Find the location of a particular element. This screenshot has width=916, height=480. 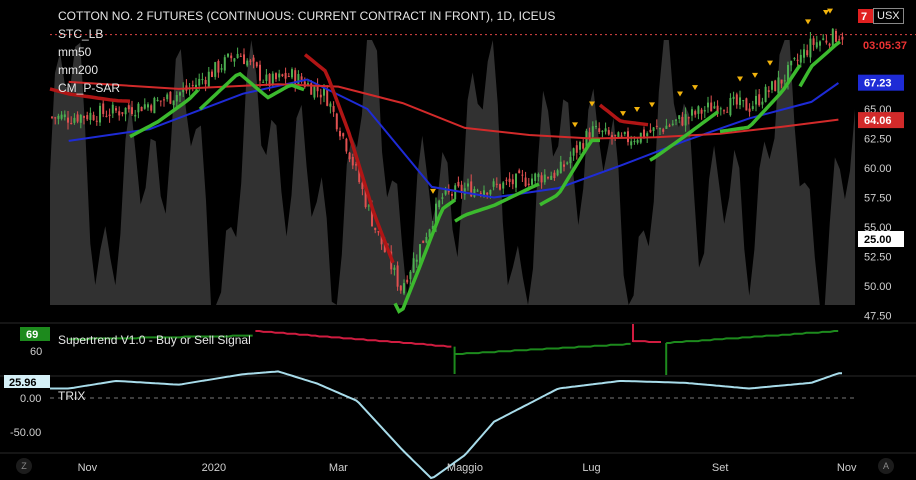

supertrend-title: Supertrend V1.0 - Buy or Sell Signal is located at coordinates (154, 340).